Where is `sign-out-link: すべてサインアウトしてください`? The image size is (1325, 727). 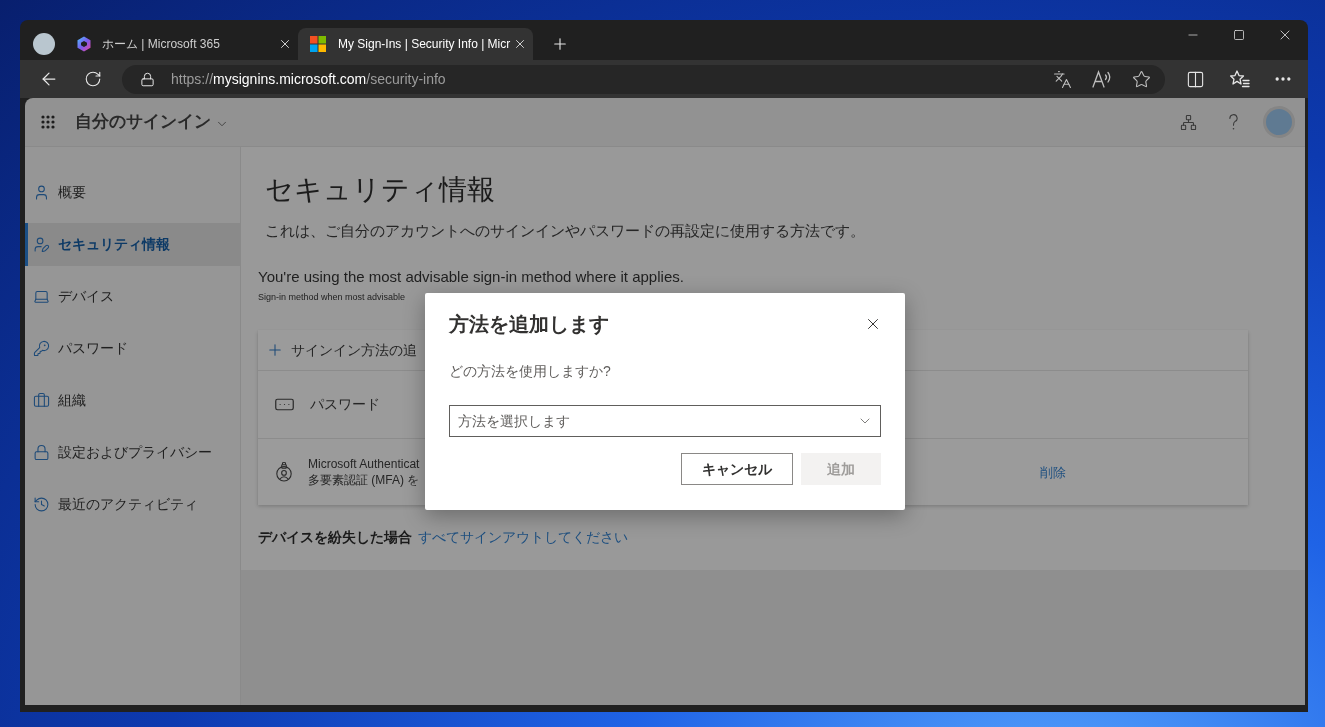 sign-out-link: すべてサインアウトしてください is located at coordinates (523, 537).